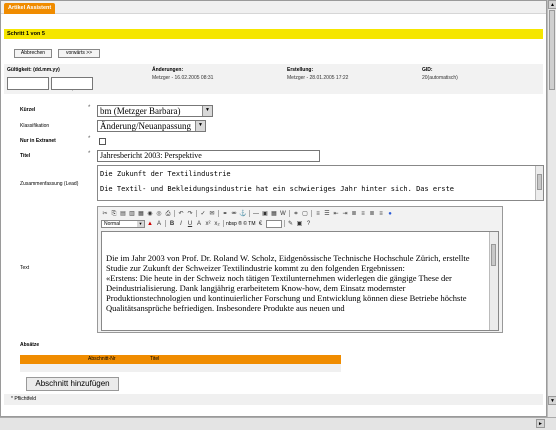  I want to click on anchor-icon: ⚓, so click(243, 214).